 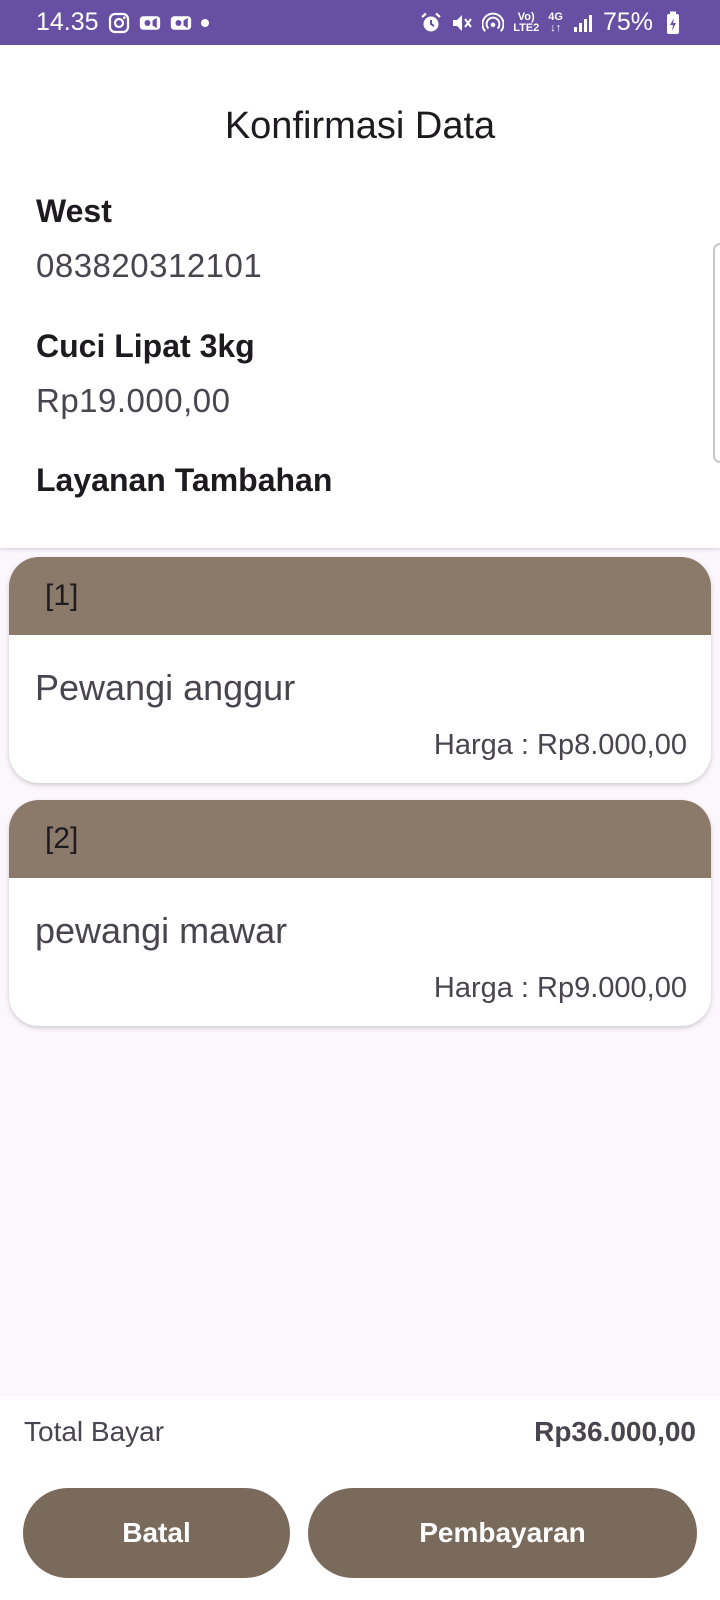 I want to click on service-name: Cuci Lipat 3kg, so click(x=145, y=346).